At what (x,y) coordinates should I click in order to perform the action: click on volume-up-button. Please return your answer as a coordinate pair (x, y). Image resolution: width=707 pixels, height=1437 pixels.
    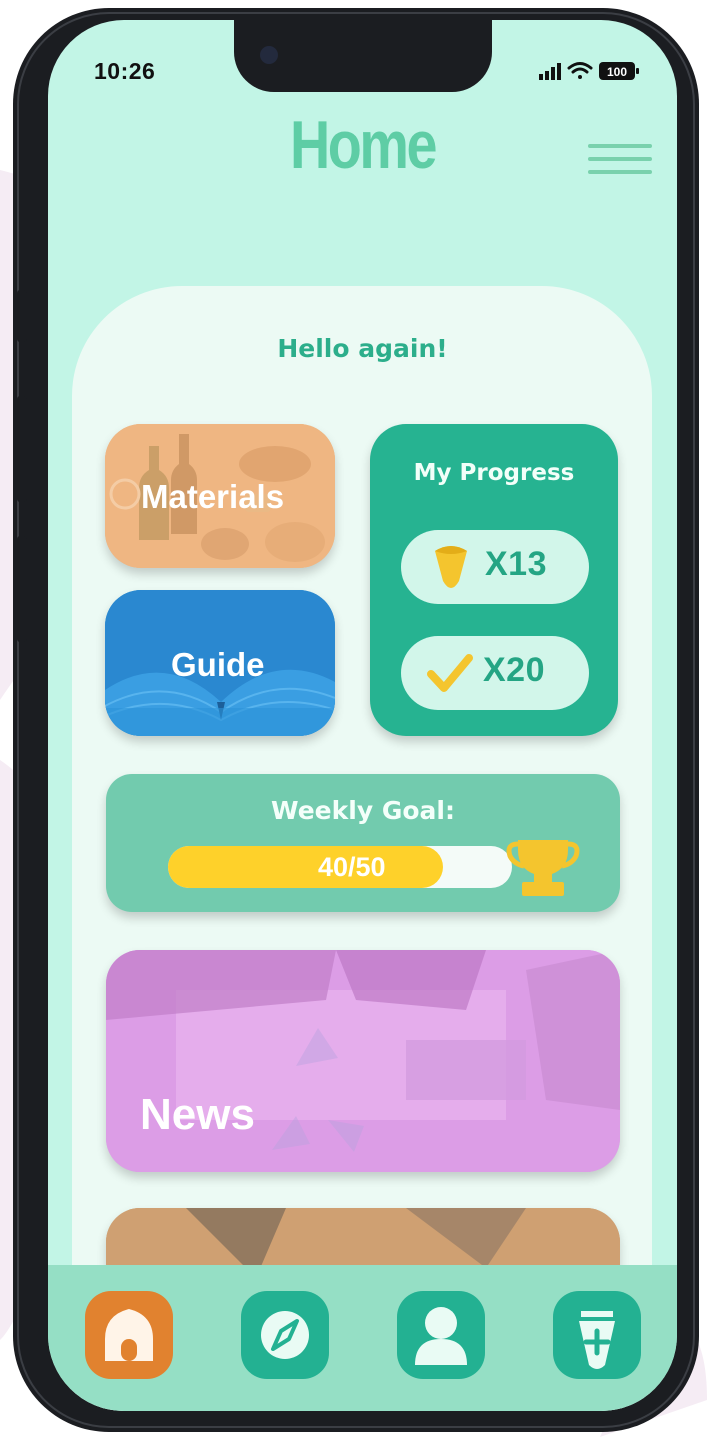
    Looking at the image, I should click on (22, 449).